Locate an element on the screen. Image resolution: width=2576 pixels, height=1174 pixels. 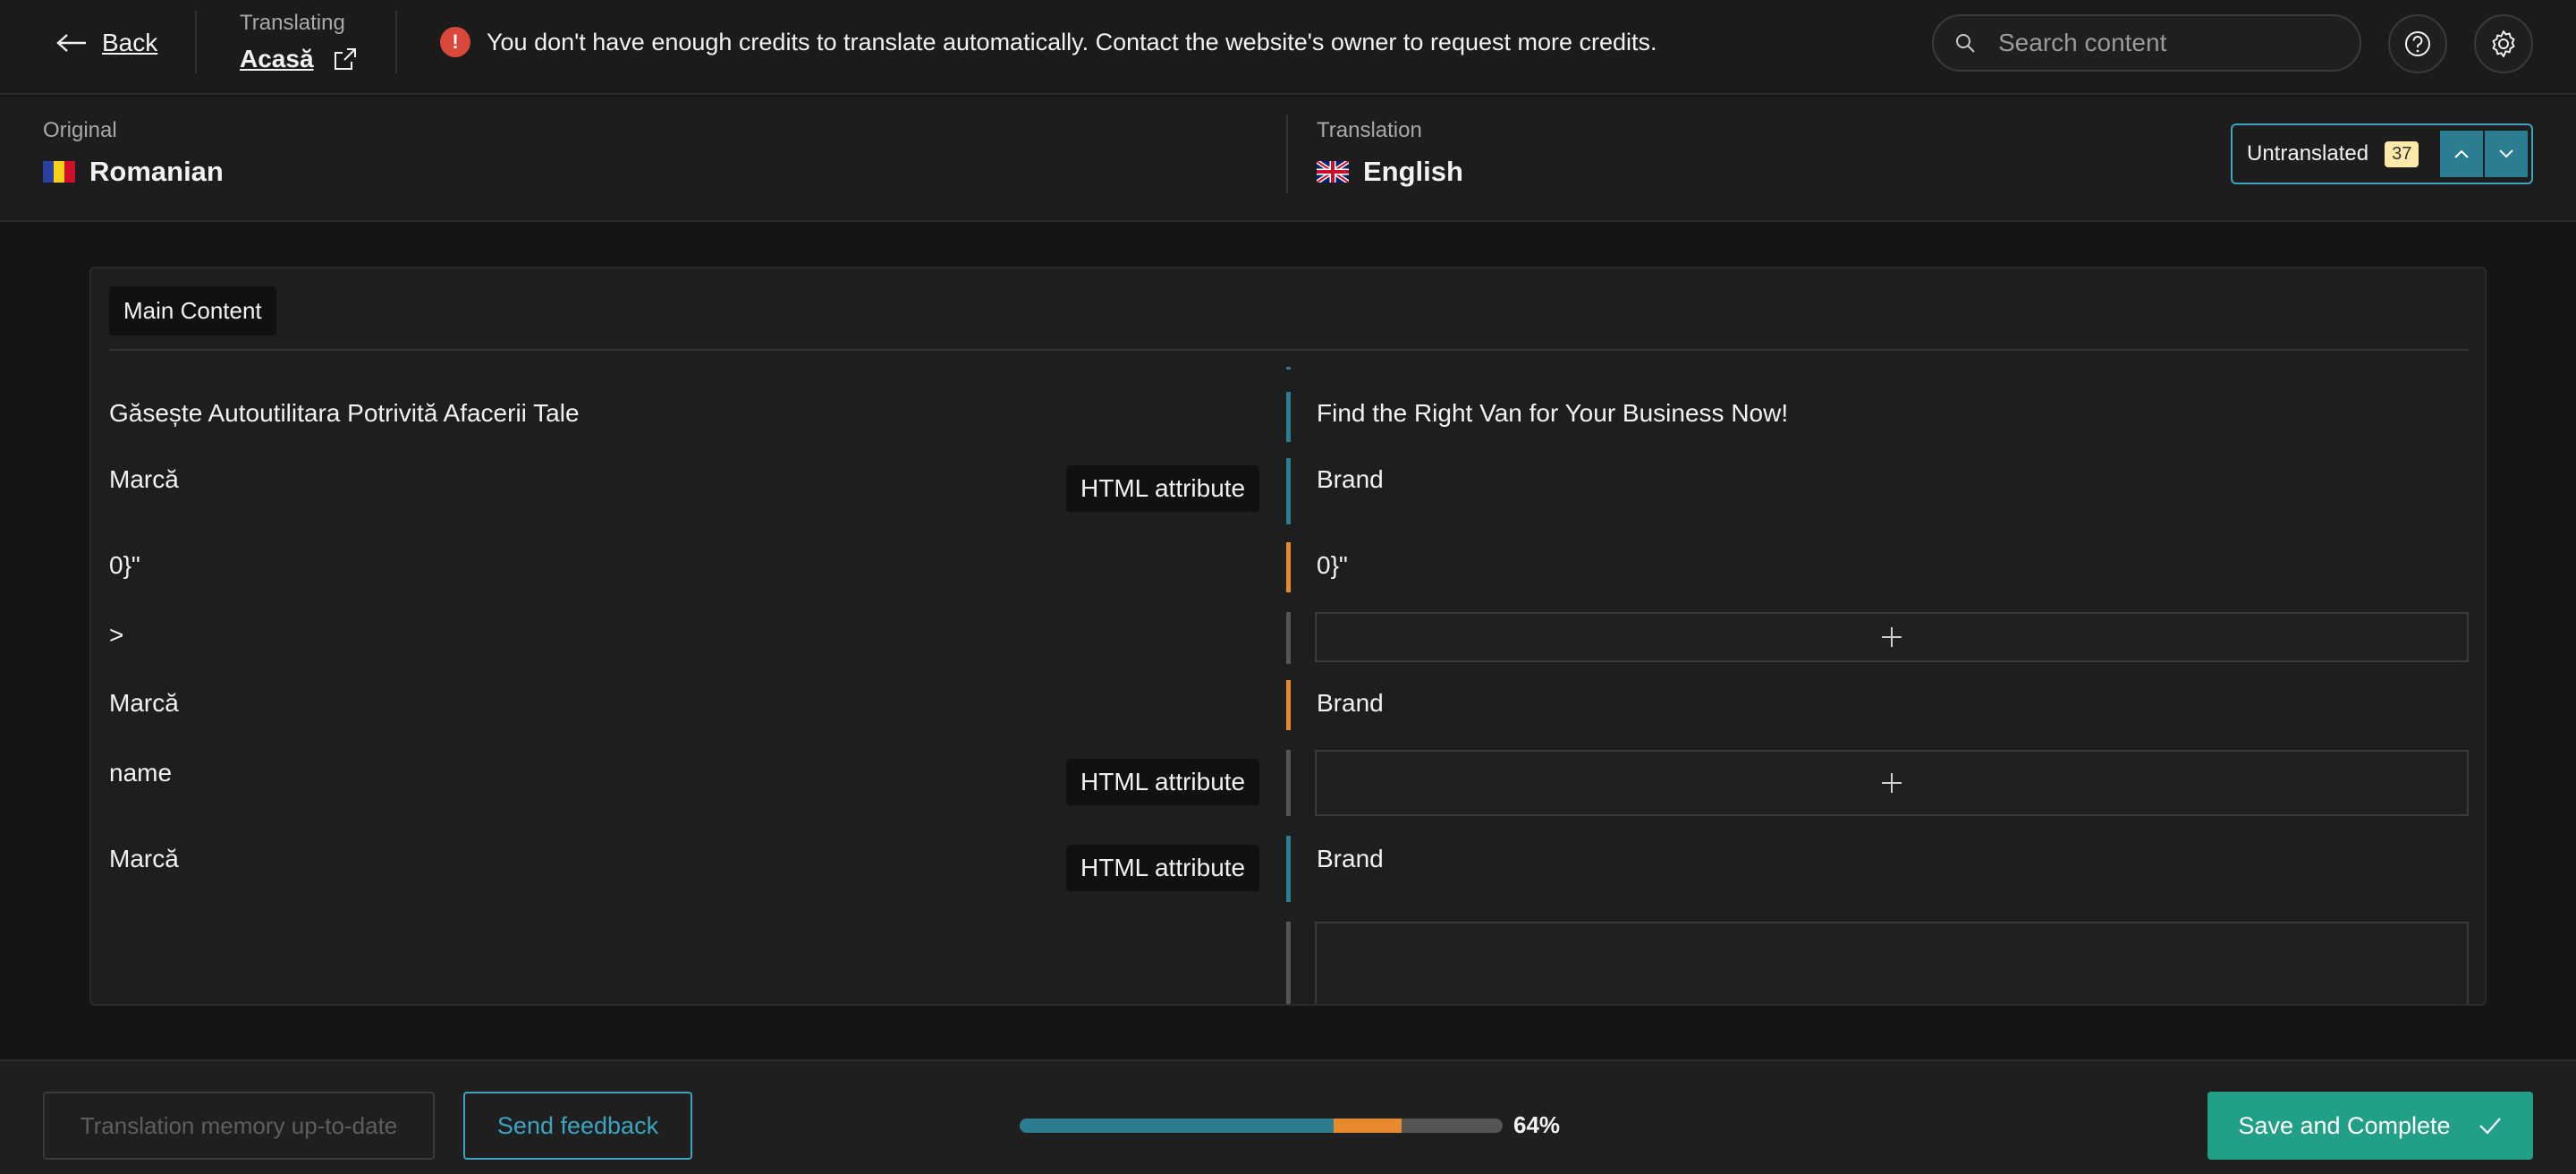
translation-textarea is located at coordinates (1892, 963).